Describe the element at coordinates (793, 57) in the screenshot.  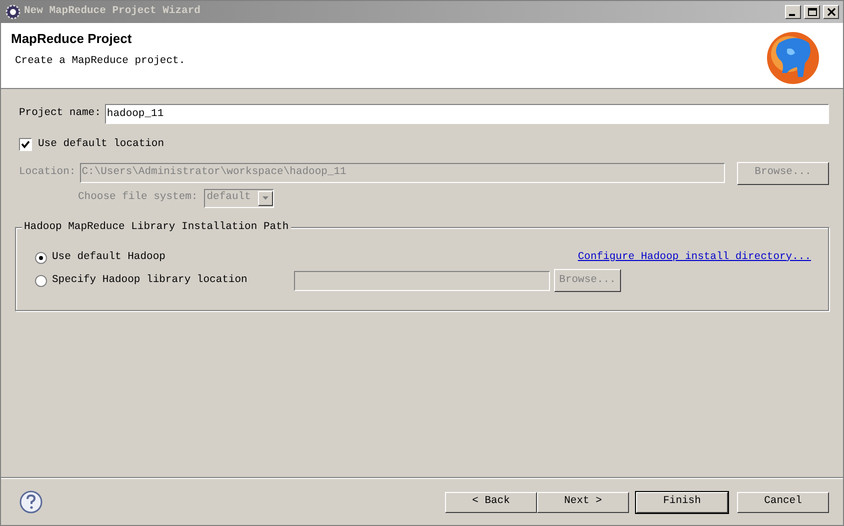
I see `elephant-ball-icon` at that location.